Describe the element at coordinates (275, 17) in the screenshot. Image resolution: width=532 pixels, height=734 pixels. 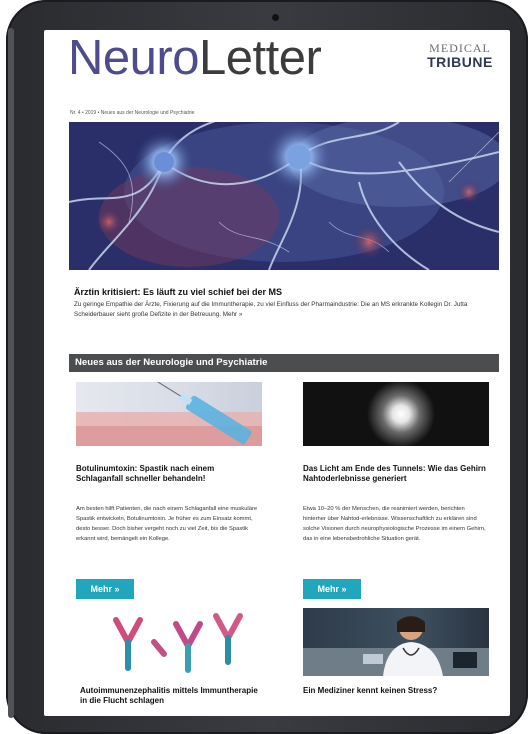
I see `camera-icon` at that location.